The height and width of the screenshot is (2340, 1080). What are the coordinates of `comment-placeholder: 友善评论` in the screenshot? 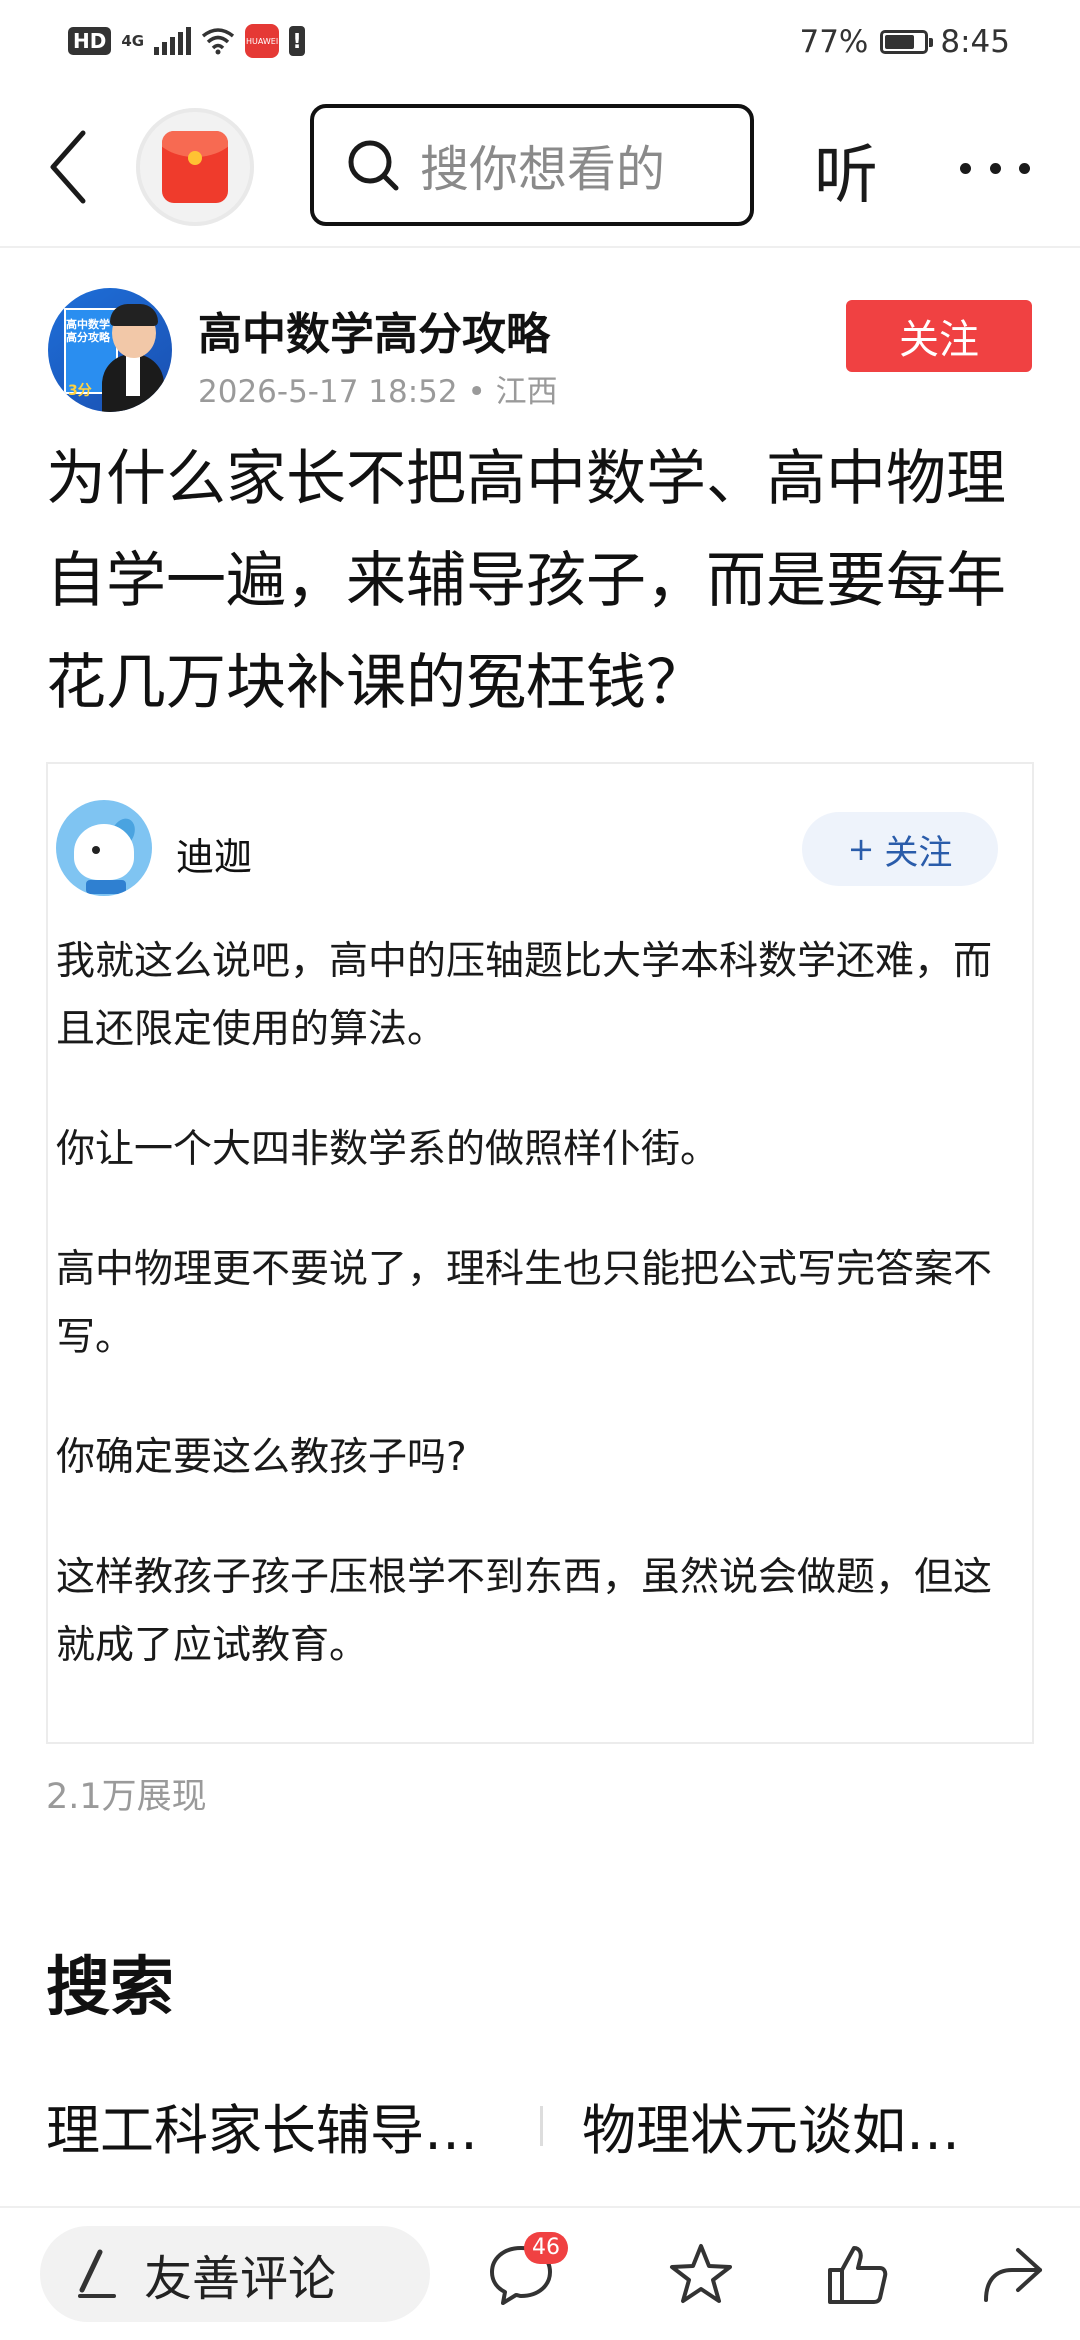 It's located at (240, 2279).